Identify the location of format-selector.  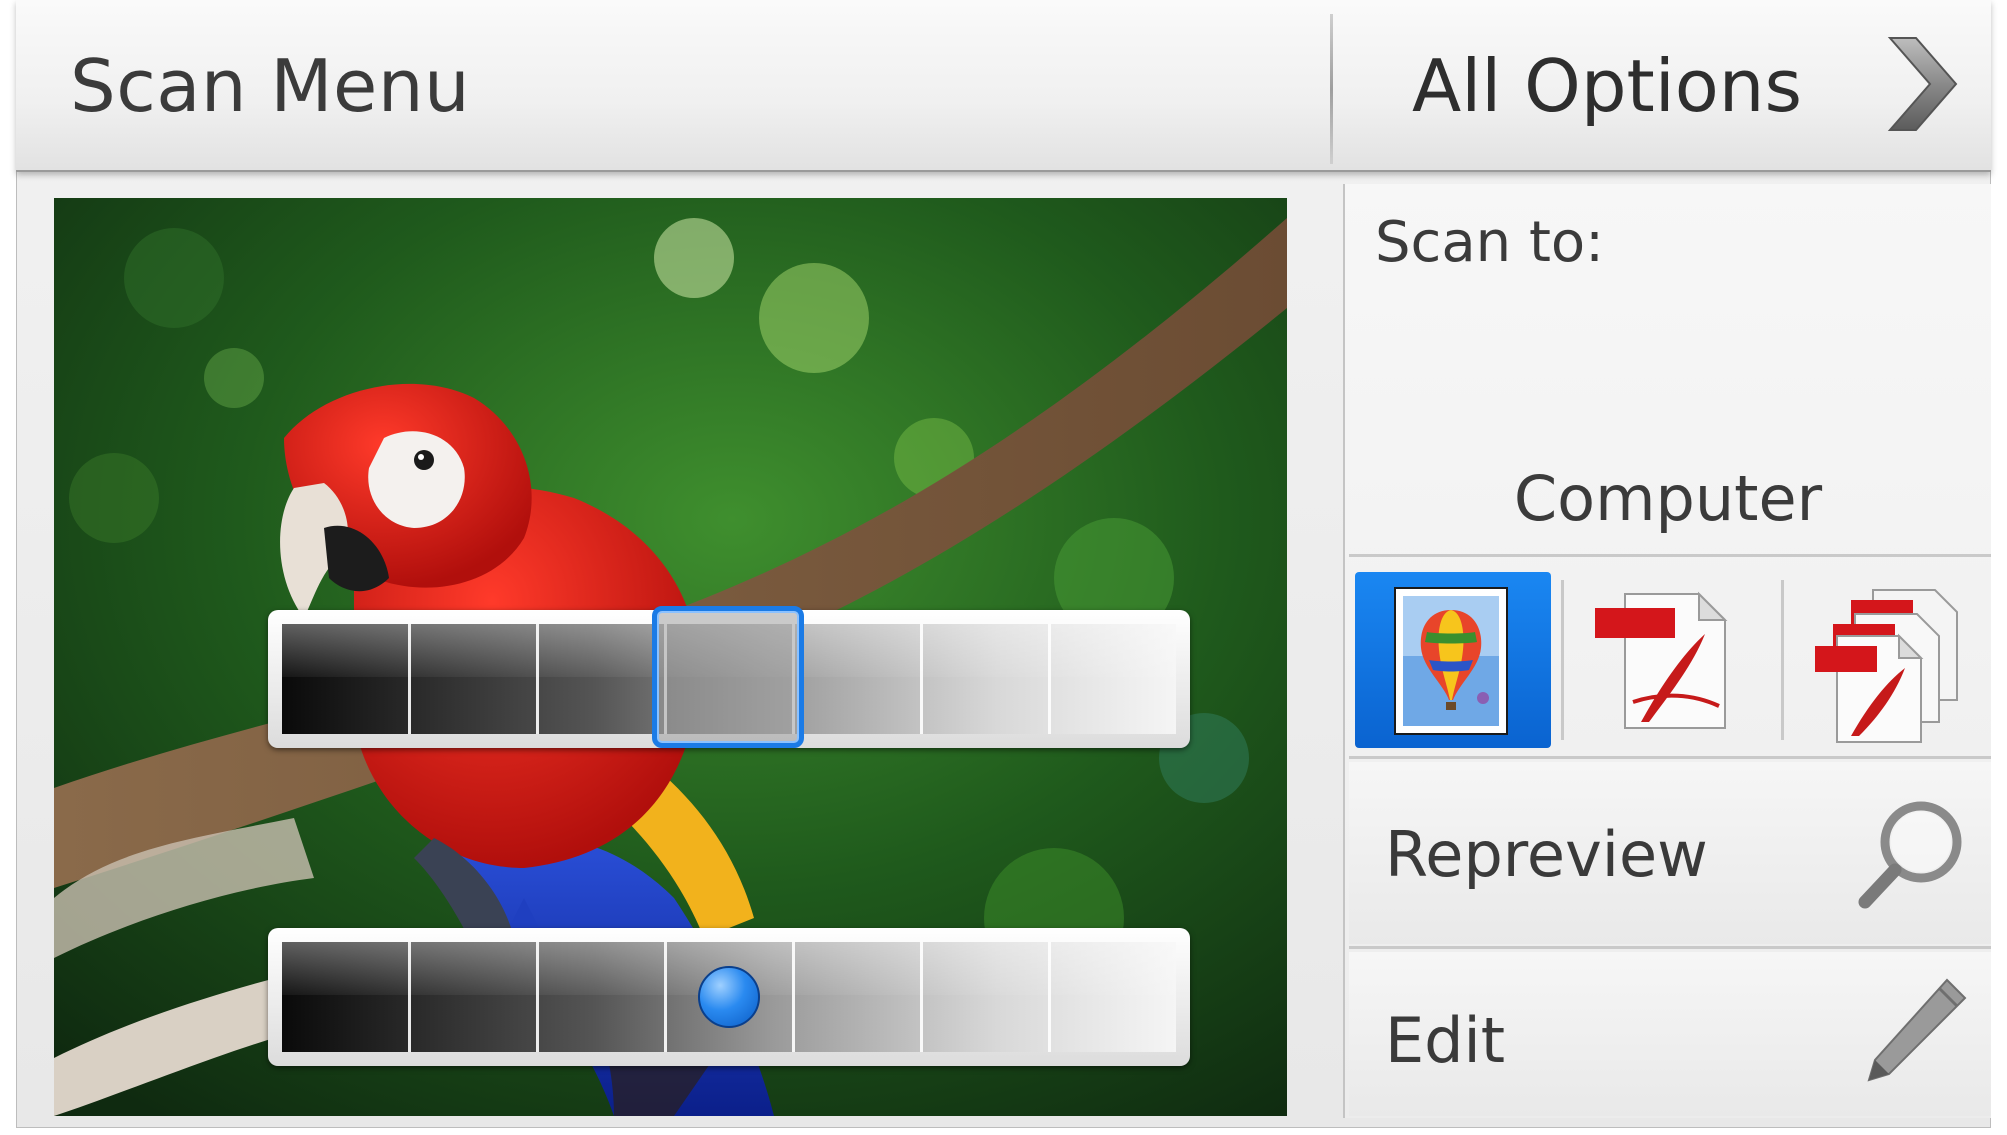
(1670, 660).